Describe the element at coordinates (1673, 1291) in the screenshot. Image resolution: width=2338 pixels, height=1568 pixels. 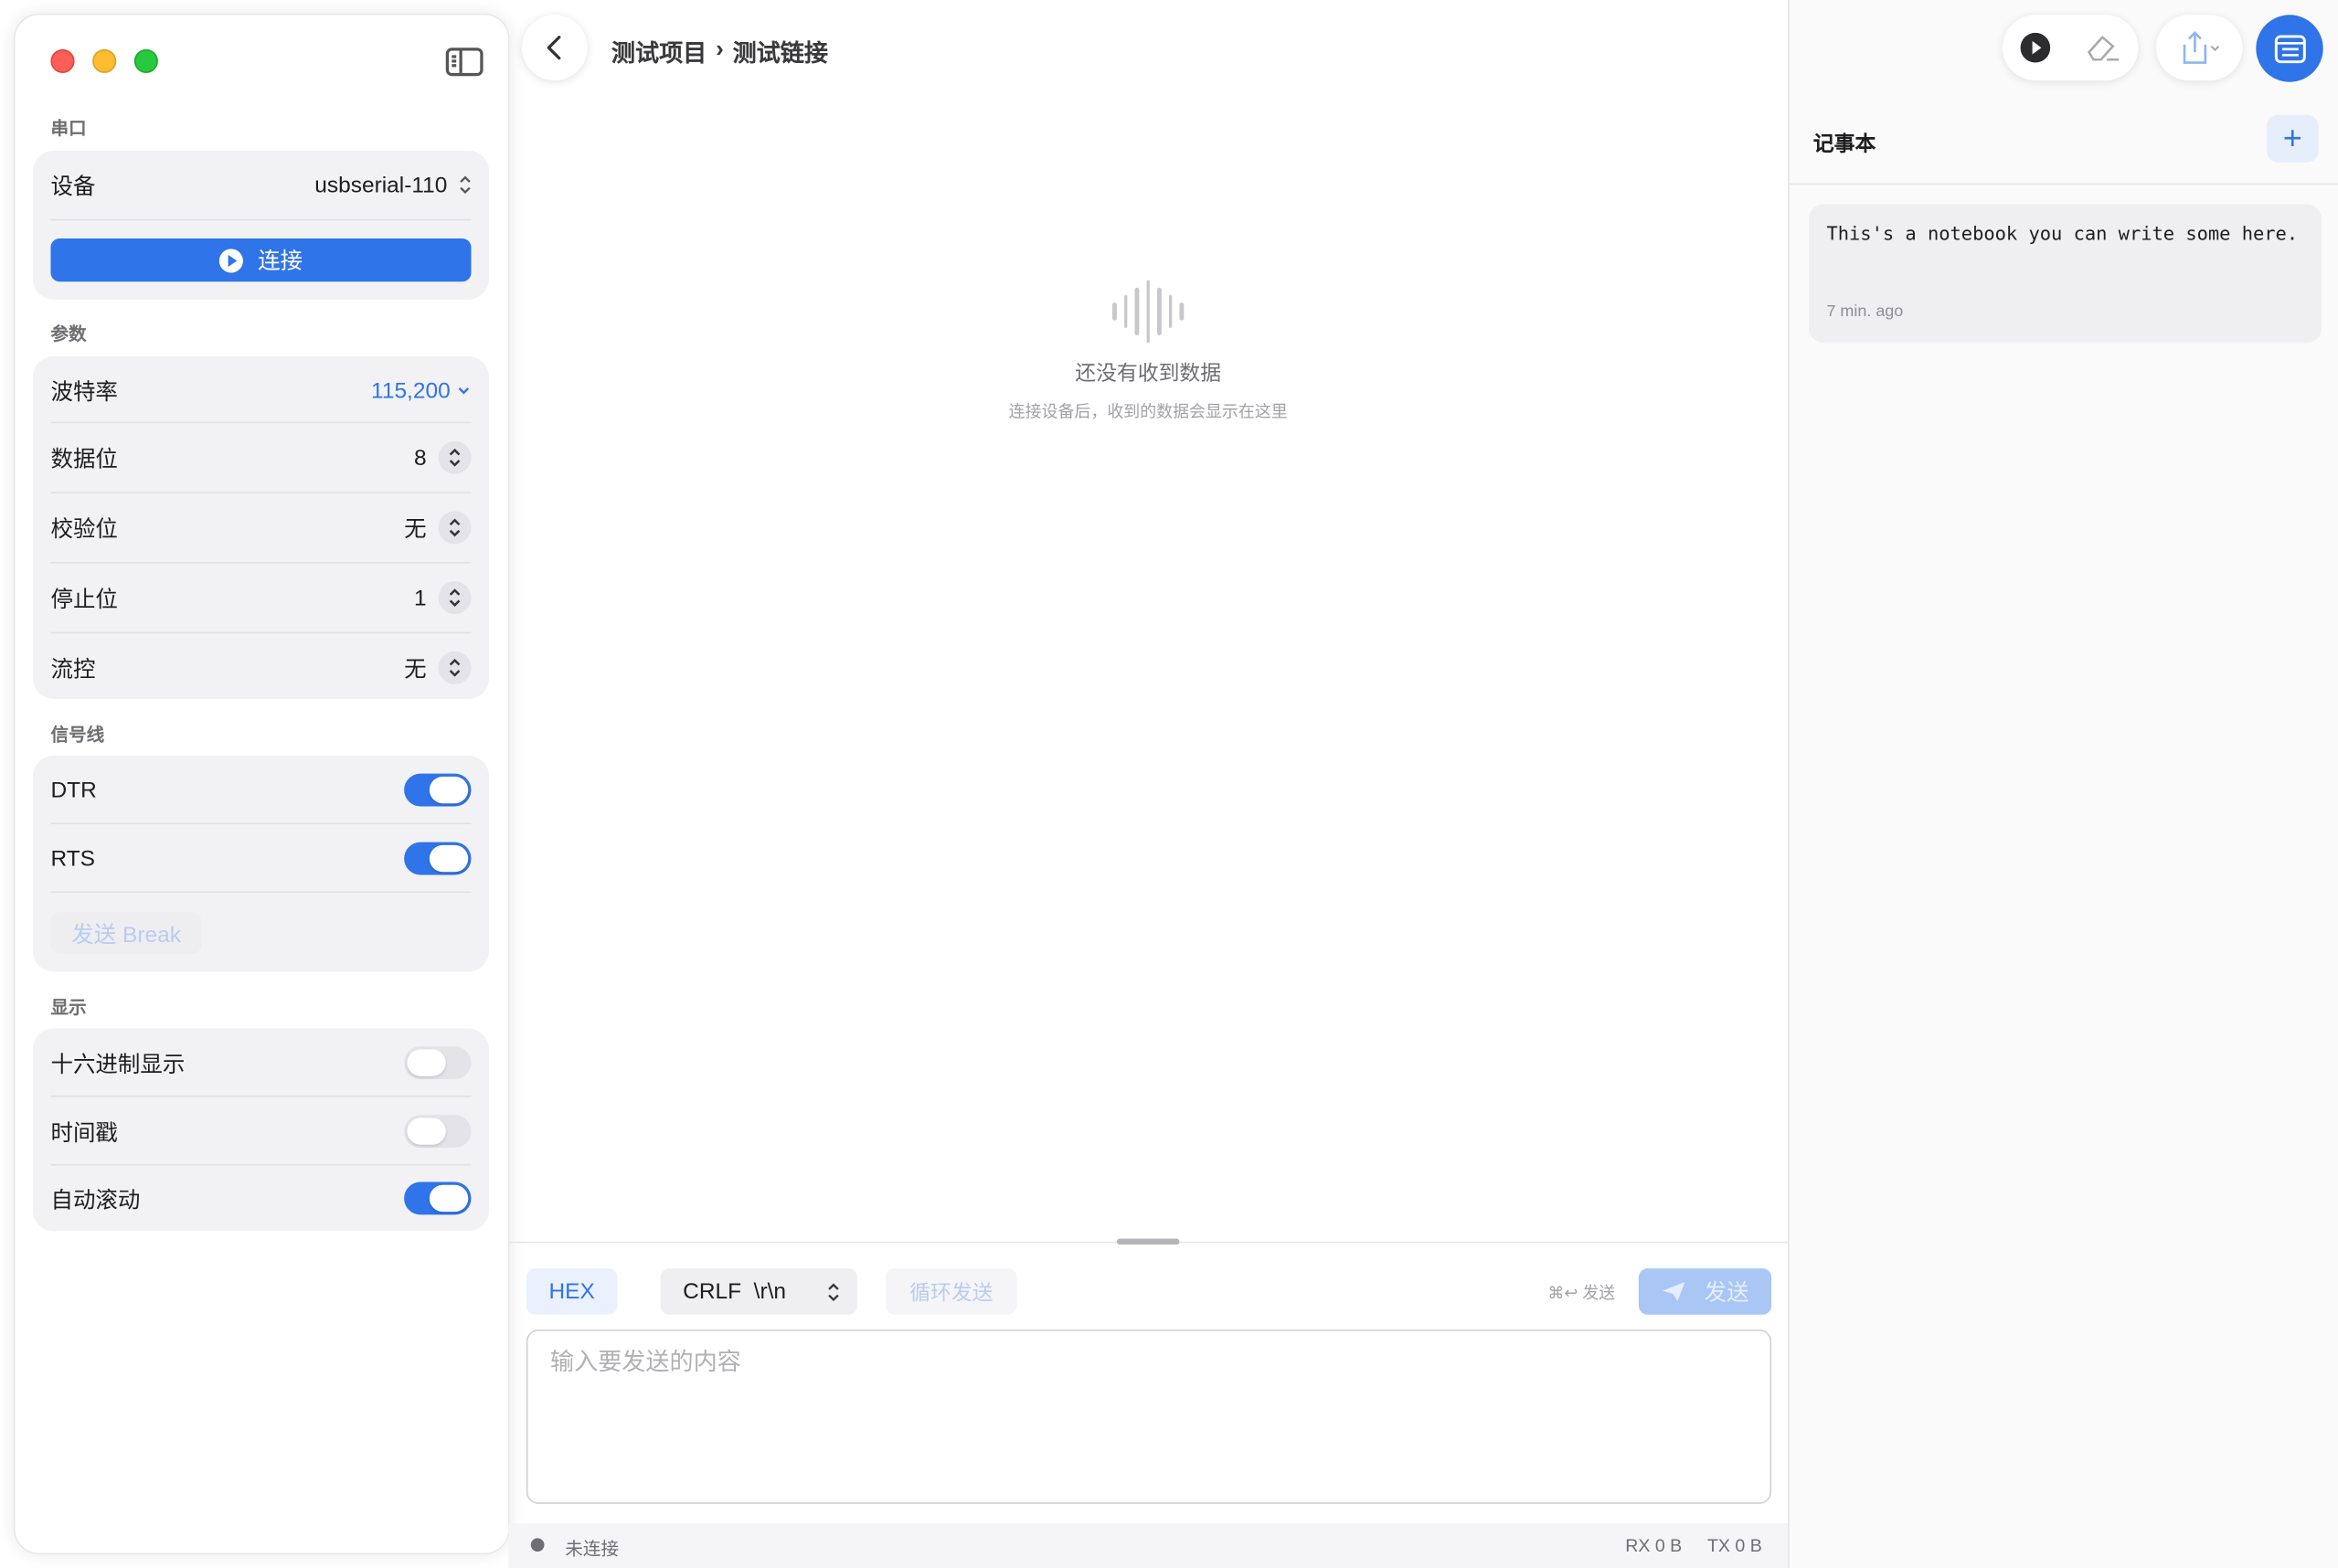
I see `paper-plane-icon` at that location.